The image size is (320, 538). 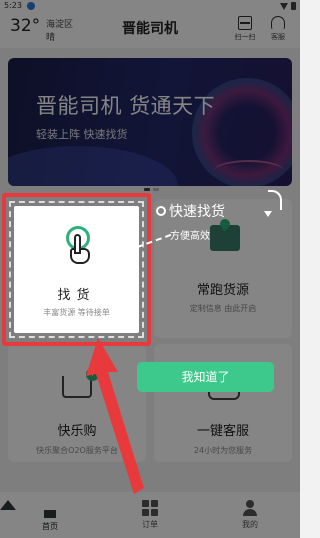 What do you see at coordinates (76, 295) in the screenshot?
I see `card-title: 找货` at bounding box center [76, 295].